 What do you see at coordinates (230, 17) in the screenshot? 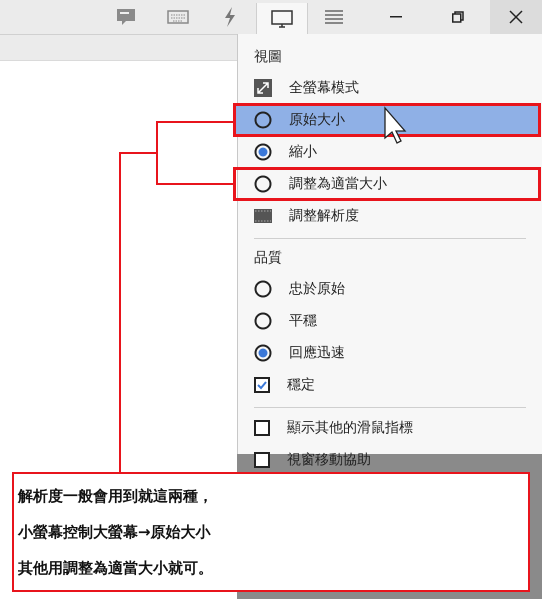
I see `lightning-icon` at bounding box center [230, 17].